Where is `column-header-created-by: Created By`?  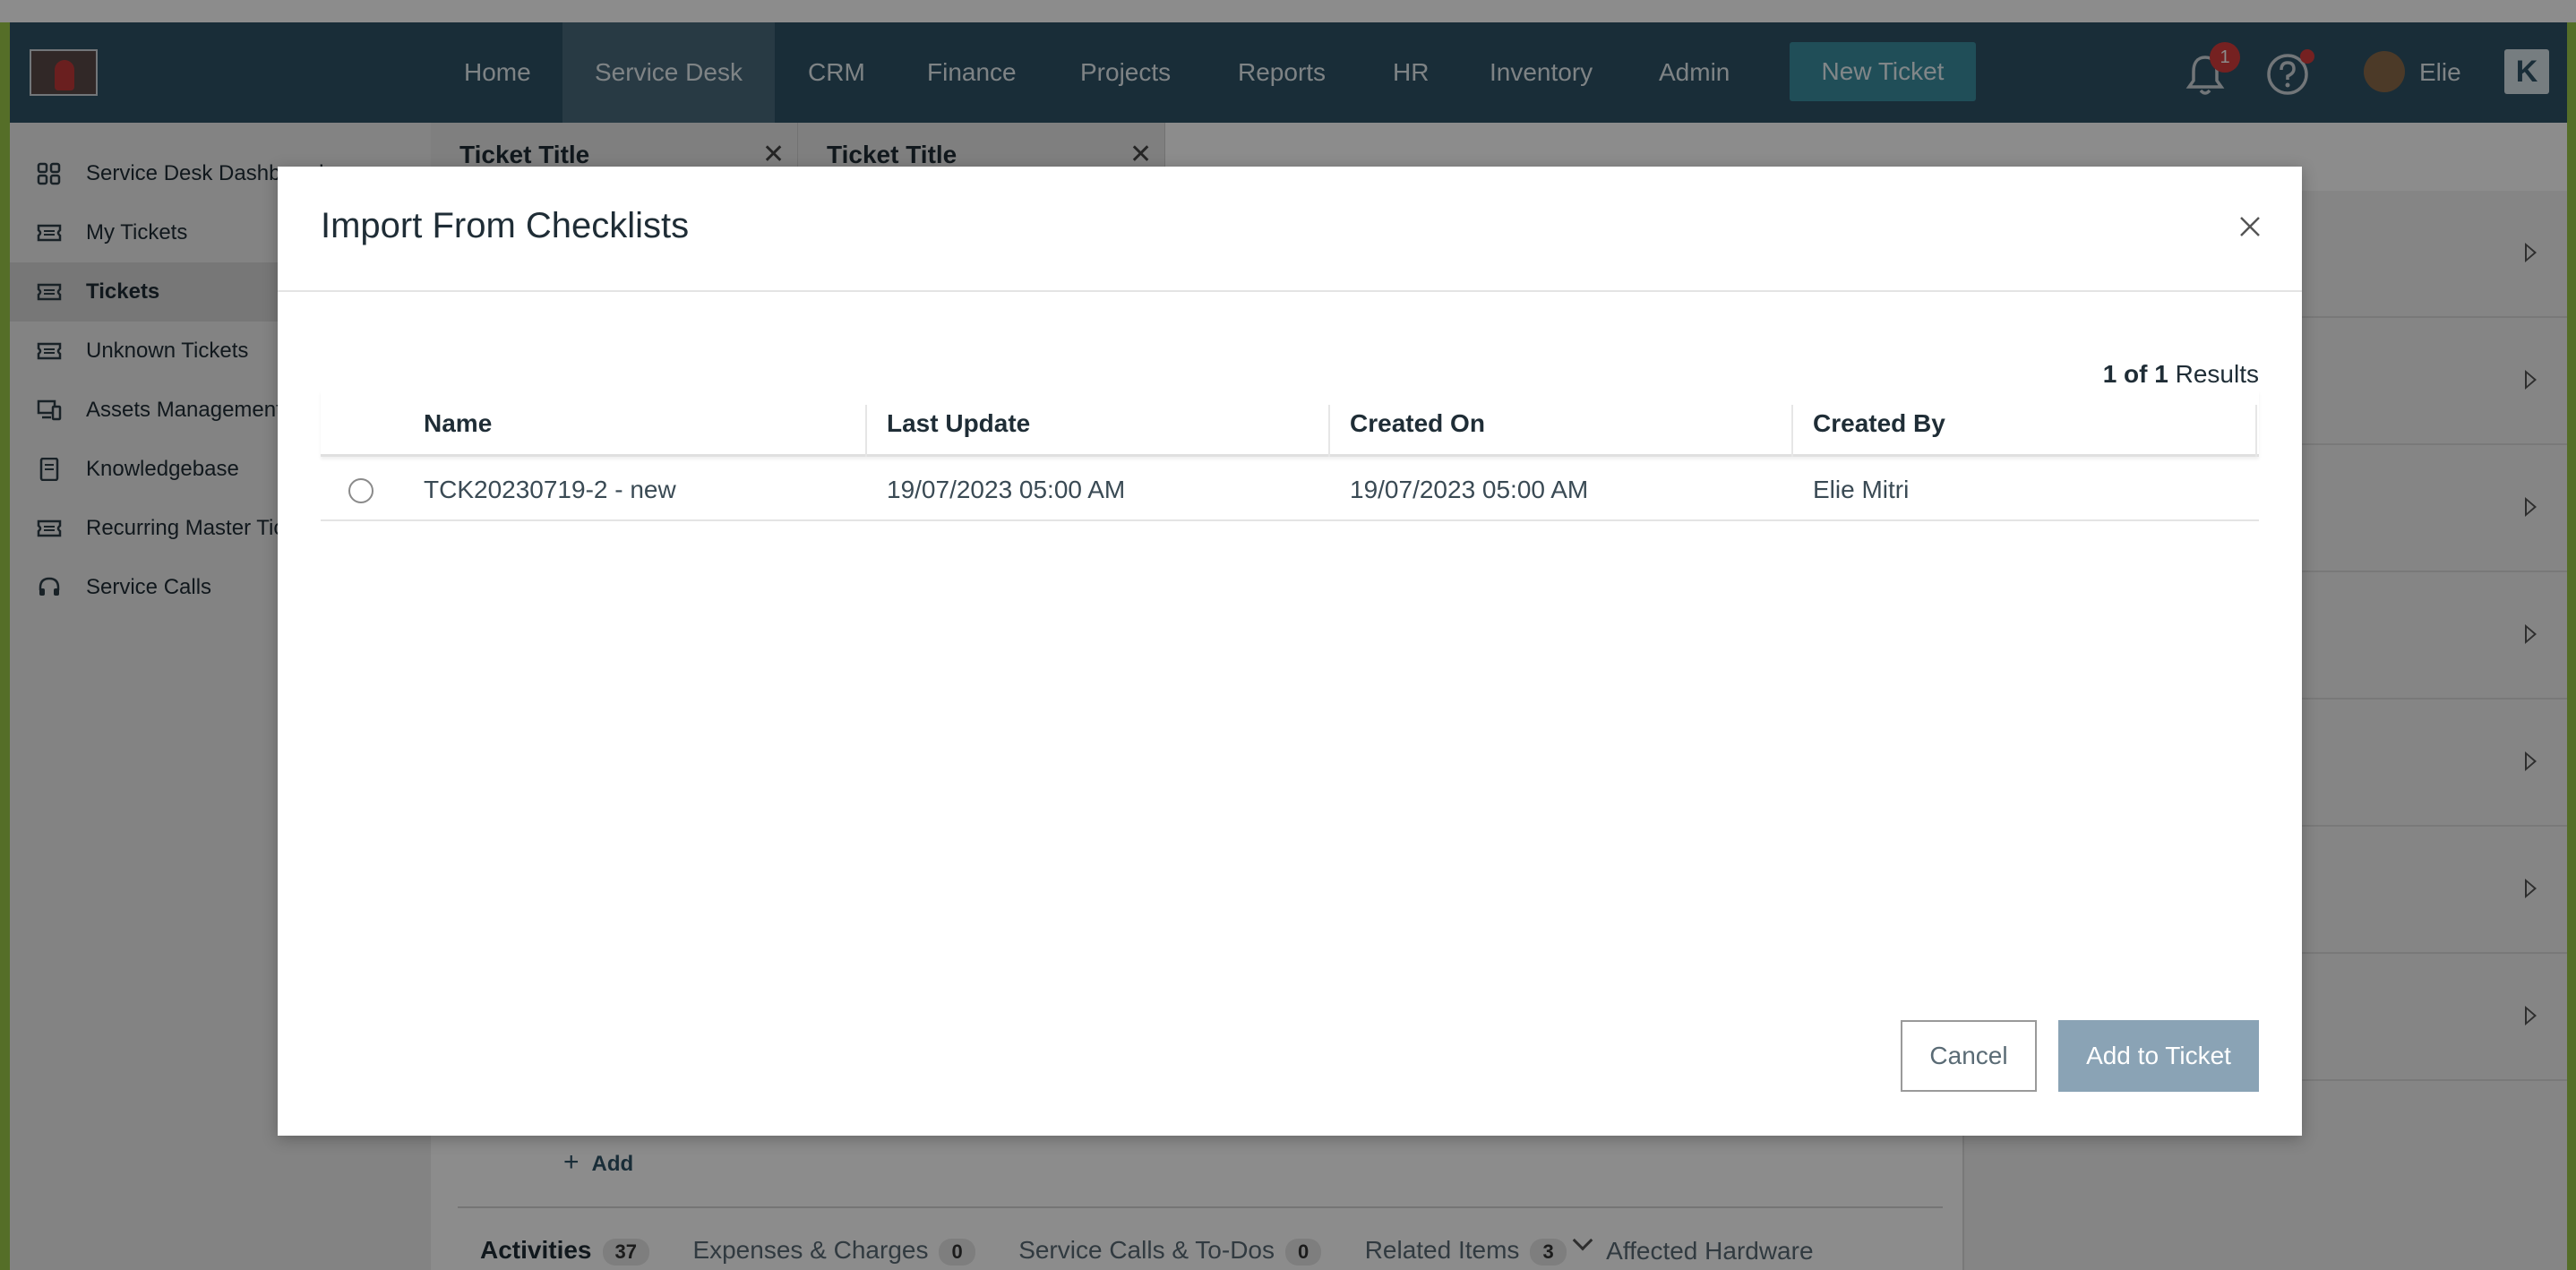 column-header-created-by: Created By is located at coordinates (1879, 423).